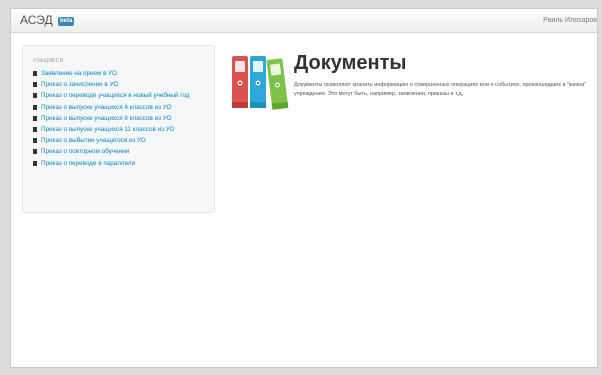 The height and width of the screenshot is (375, 602). I want to click on sidebar-heading: УЧАЩИЕСЯ, so click(48, 61).